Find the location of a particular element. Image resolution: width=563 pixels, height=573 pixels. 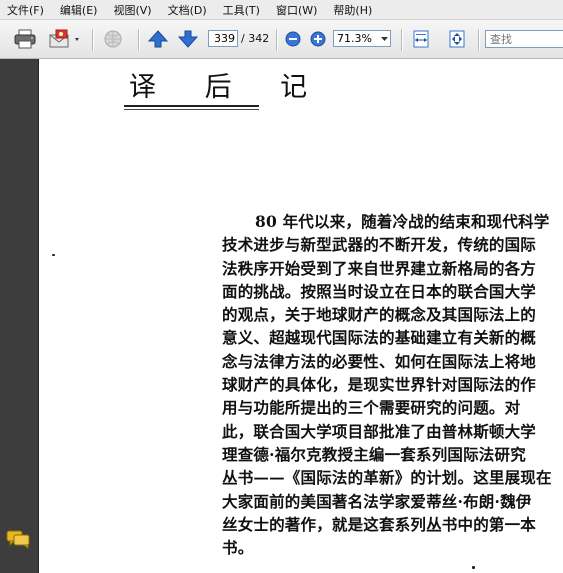

email-button is located at coordinates (64, 39).